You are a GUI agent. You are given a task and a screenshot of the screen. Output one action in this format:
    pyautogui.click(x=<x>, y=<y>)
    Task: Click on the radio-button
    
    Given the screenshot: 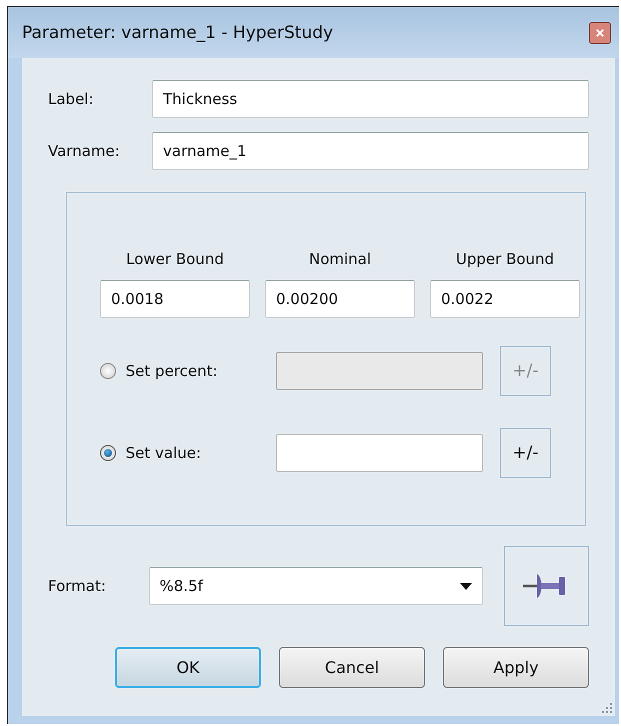 What is the action you would take?
    pyautogui.click(x=108, y=453)
    